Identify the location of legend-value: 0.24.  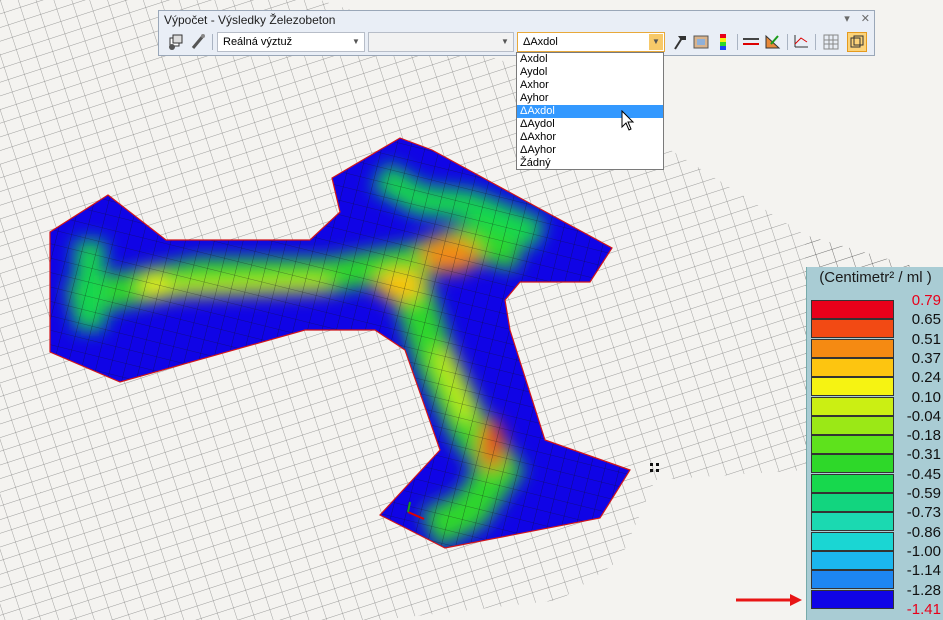
(926, 378).